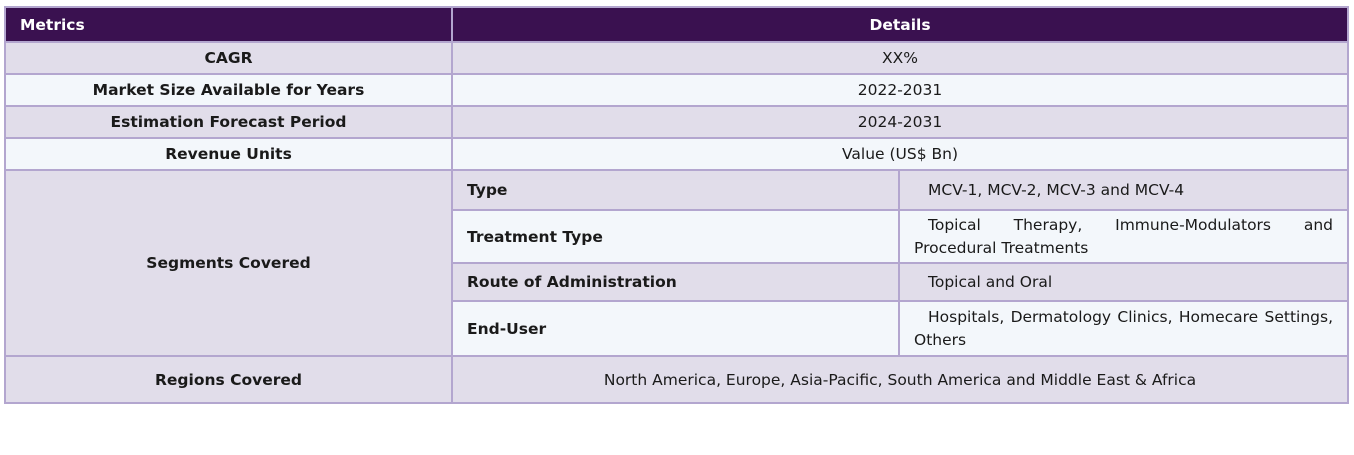 This screenshot has height=455, width=1354. Describe the element at coordinates (228, 263) in the screenshot. I see `metric-segments: Segments Covered` at that location.